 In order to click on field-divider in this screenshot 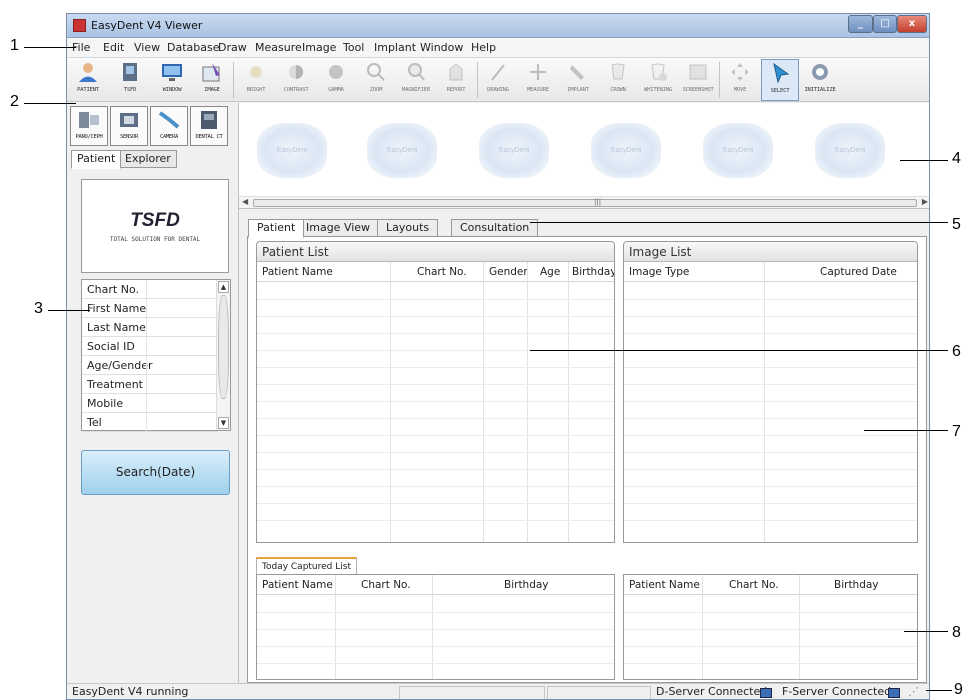, I will do `click(146, 289)`.